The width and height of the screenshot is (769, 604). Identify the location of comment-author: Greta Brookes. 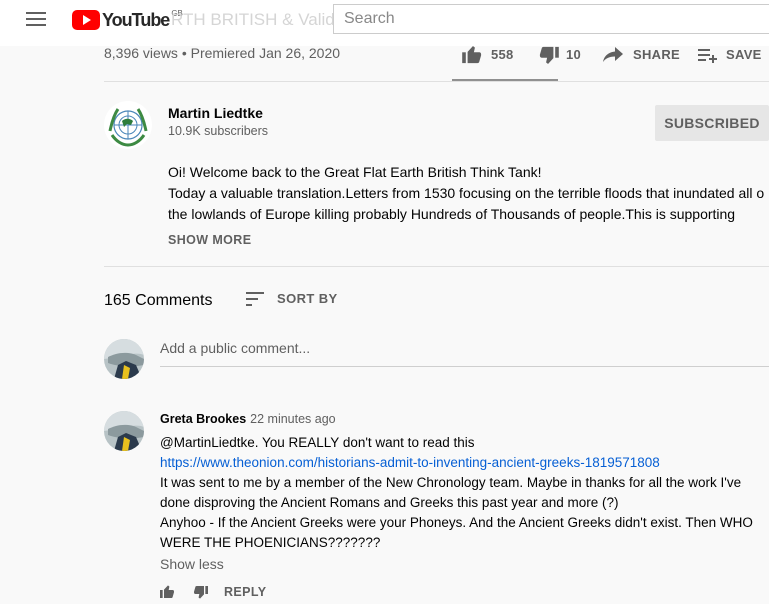
(203, 419).